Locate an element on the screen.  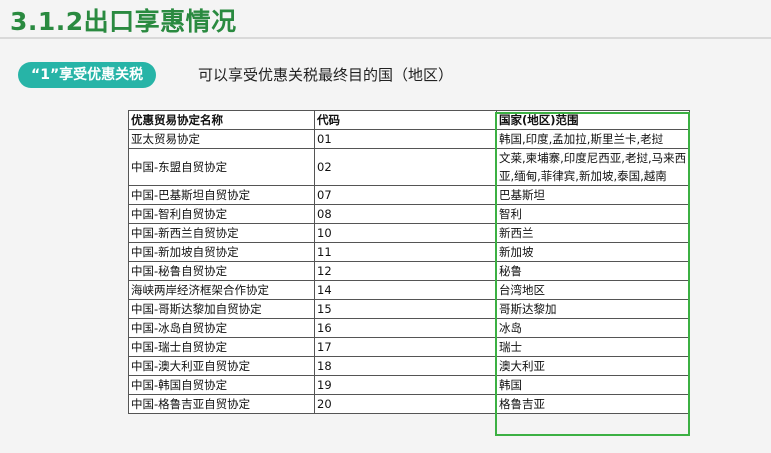
table-row: 中国-冰岛自贸协定 16 冰岛 is located at coordinates (409, 328).